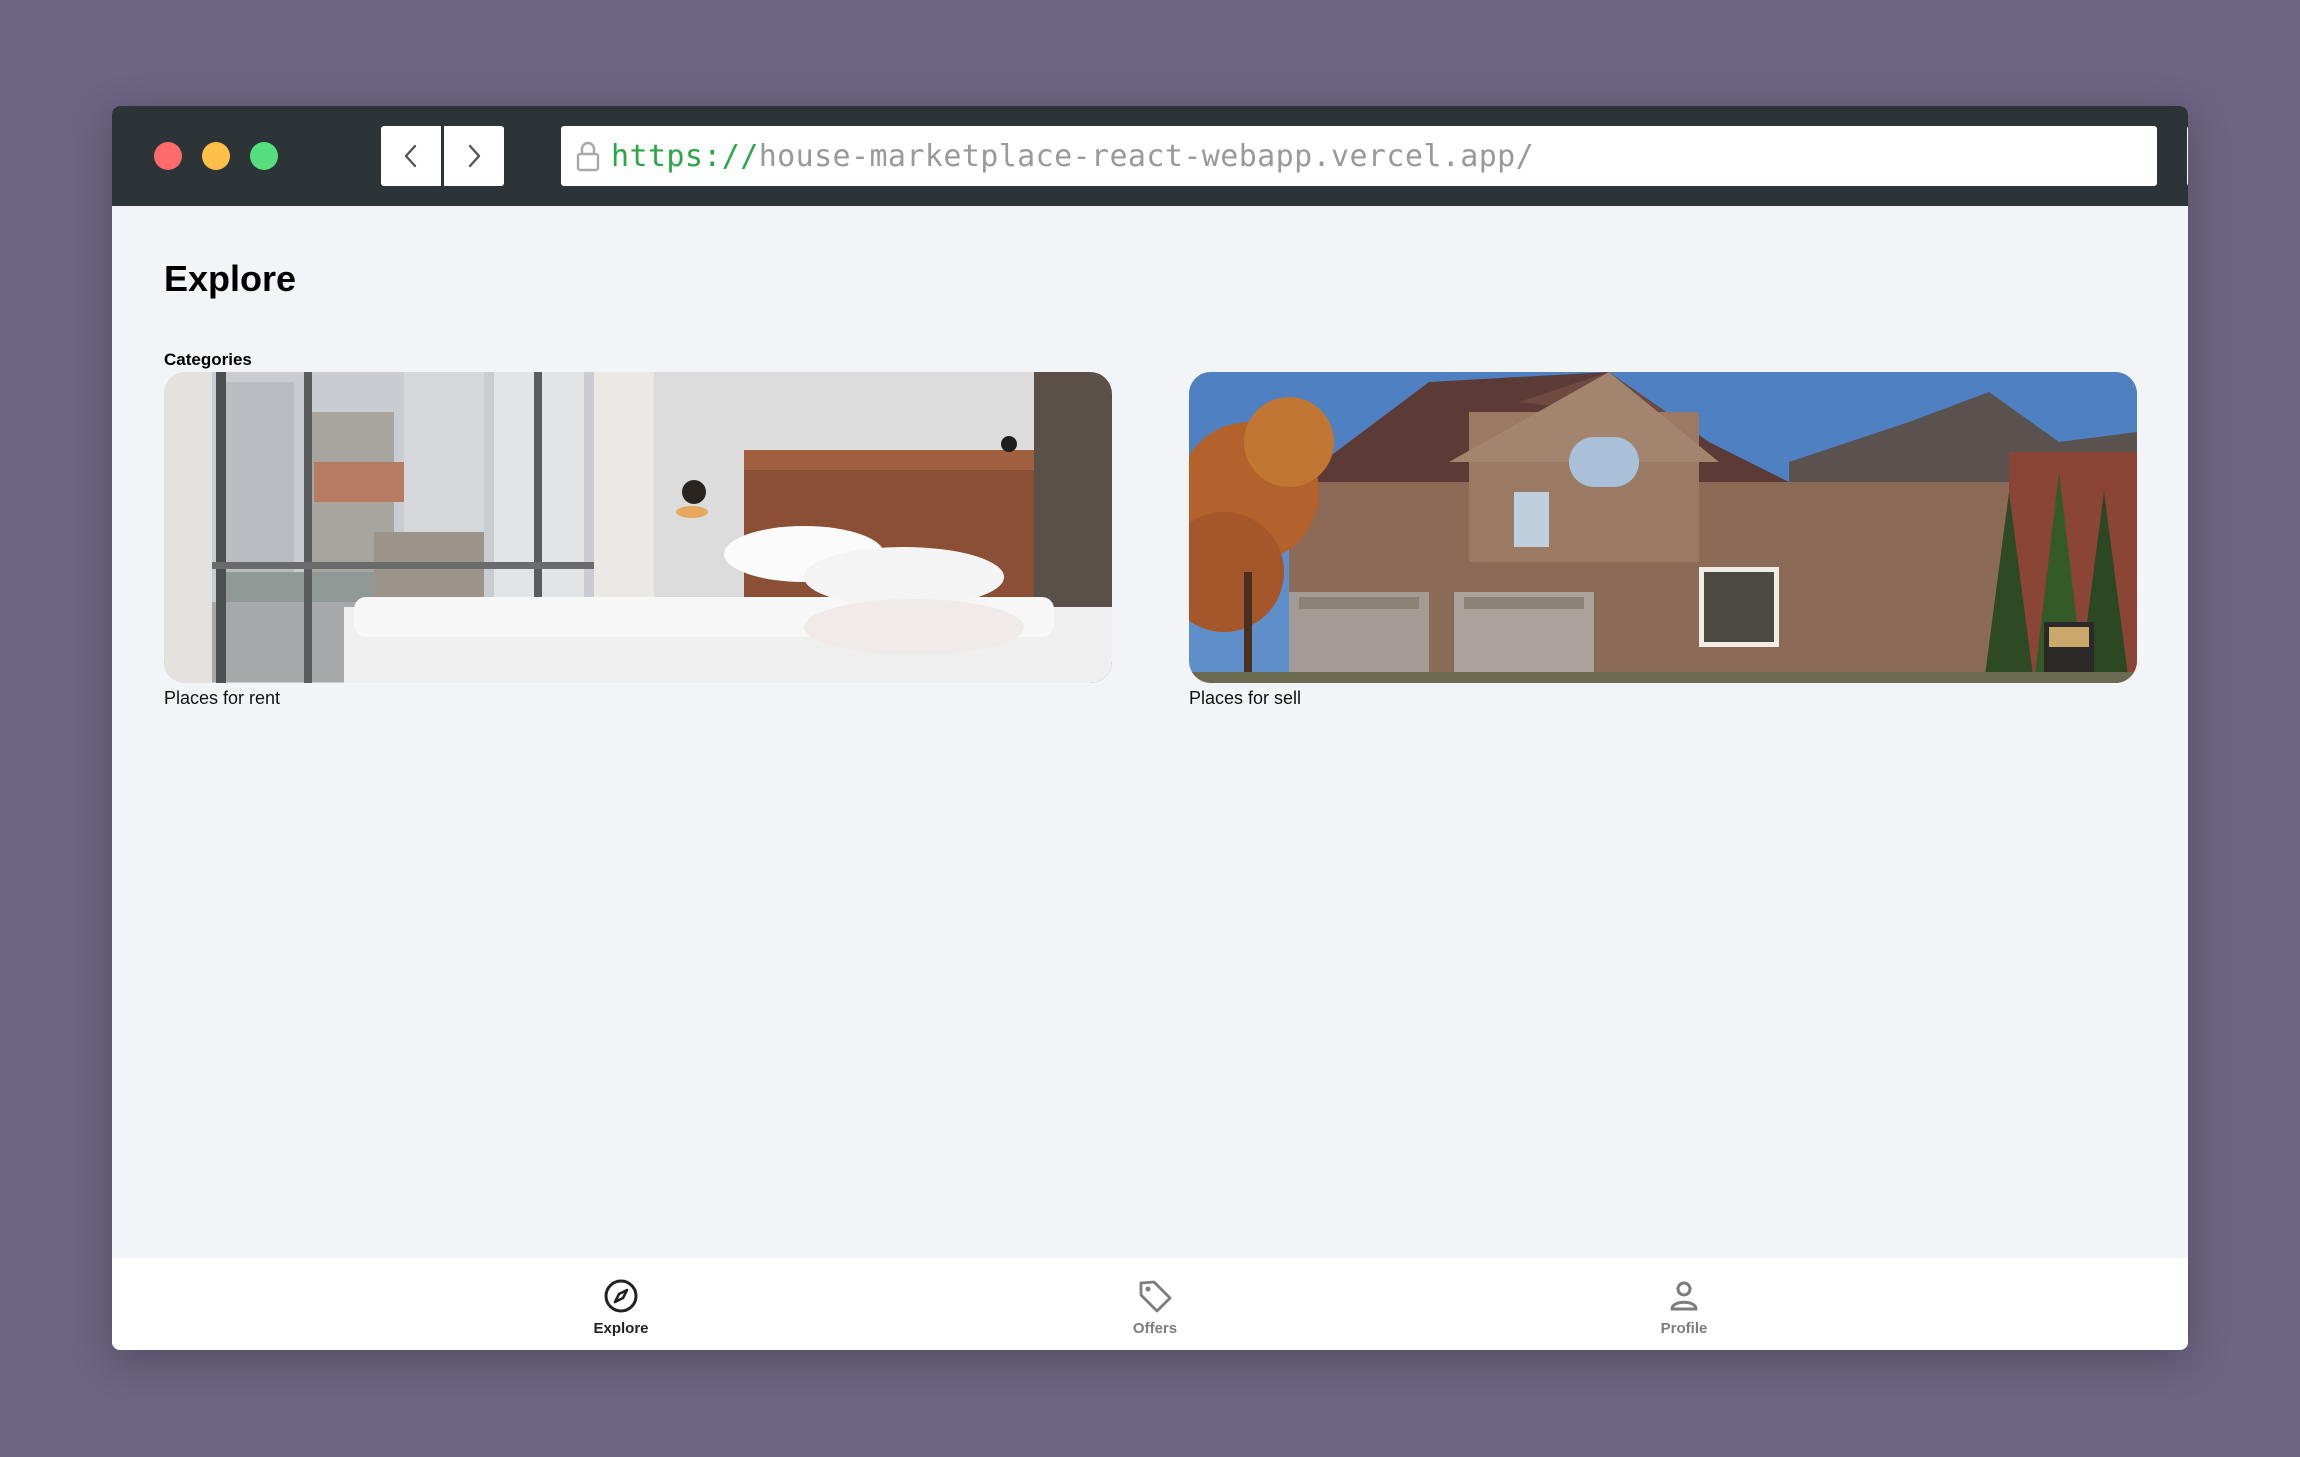 This screenshot has height=1457, width=2300. What do you see at coordinates (621, 1328) in the screenshot?
I see `tab-explore-label: Explore` at bounding box center [621, 1328].